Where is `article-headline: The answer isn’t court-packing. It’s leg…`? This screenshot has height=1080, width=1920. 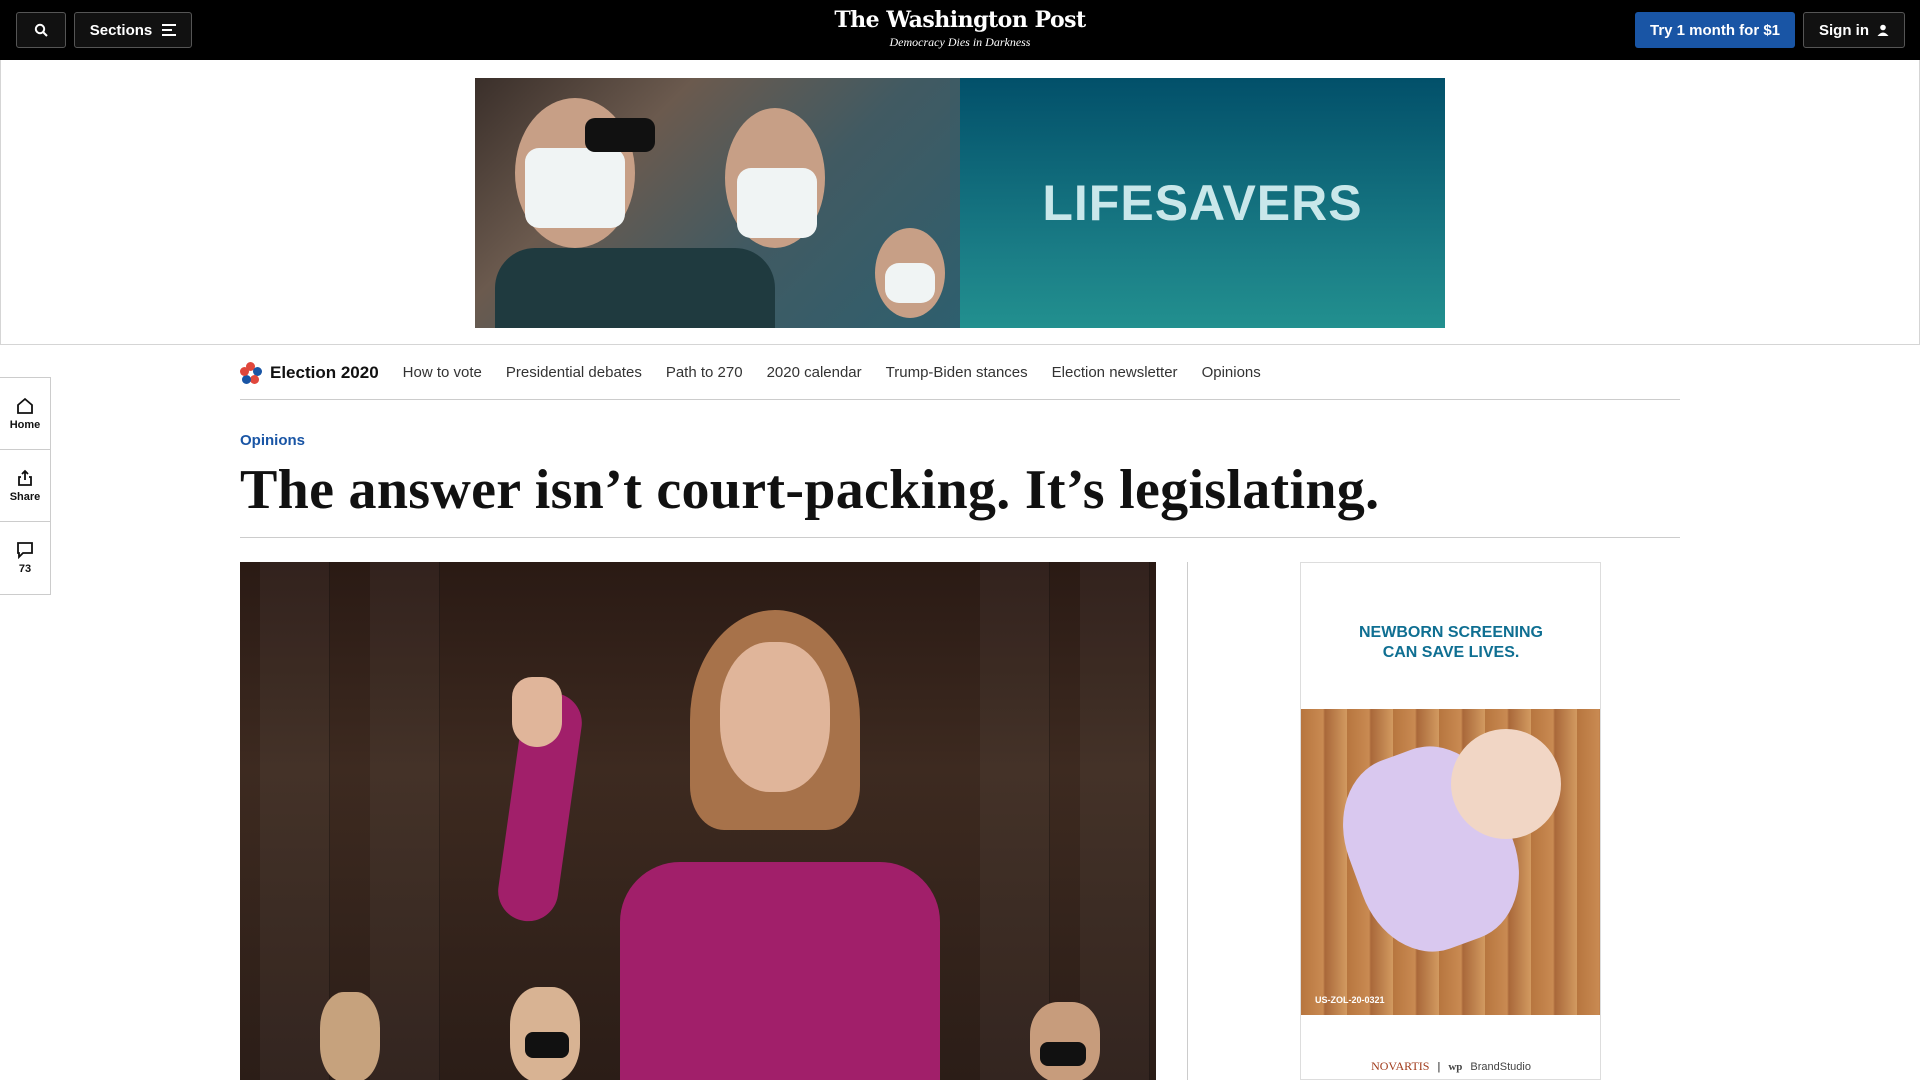 article-headline: The answer isn’t court-packing. It’s leg… is located at coordinates (810, 490).